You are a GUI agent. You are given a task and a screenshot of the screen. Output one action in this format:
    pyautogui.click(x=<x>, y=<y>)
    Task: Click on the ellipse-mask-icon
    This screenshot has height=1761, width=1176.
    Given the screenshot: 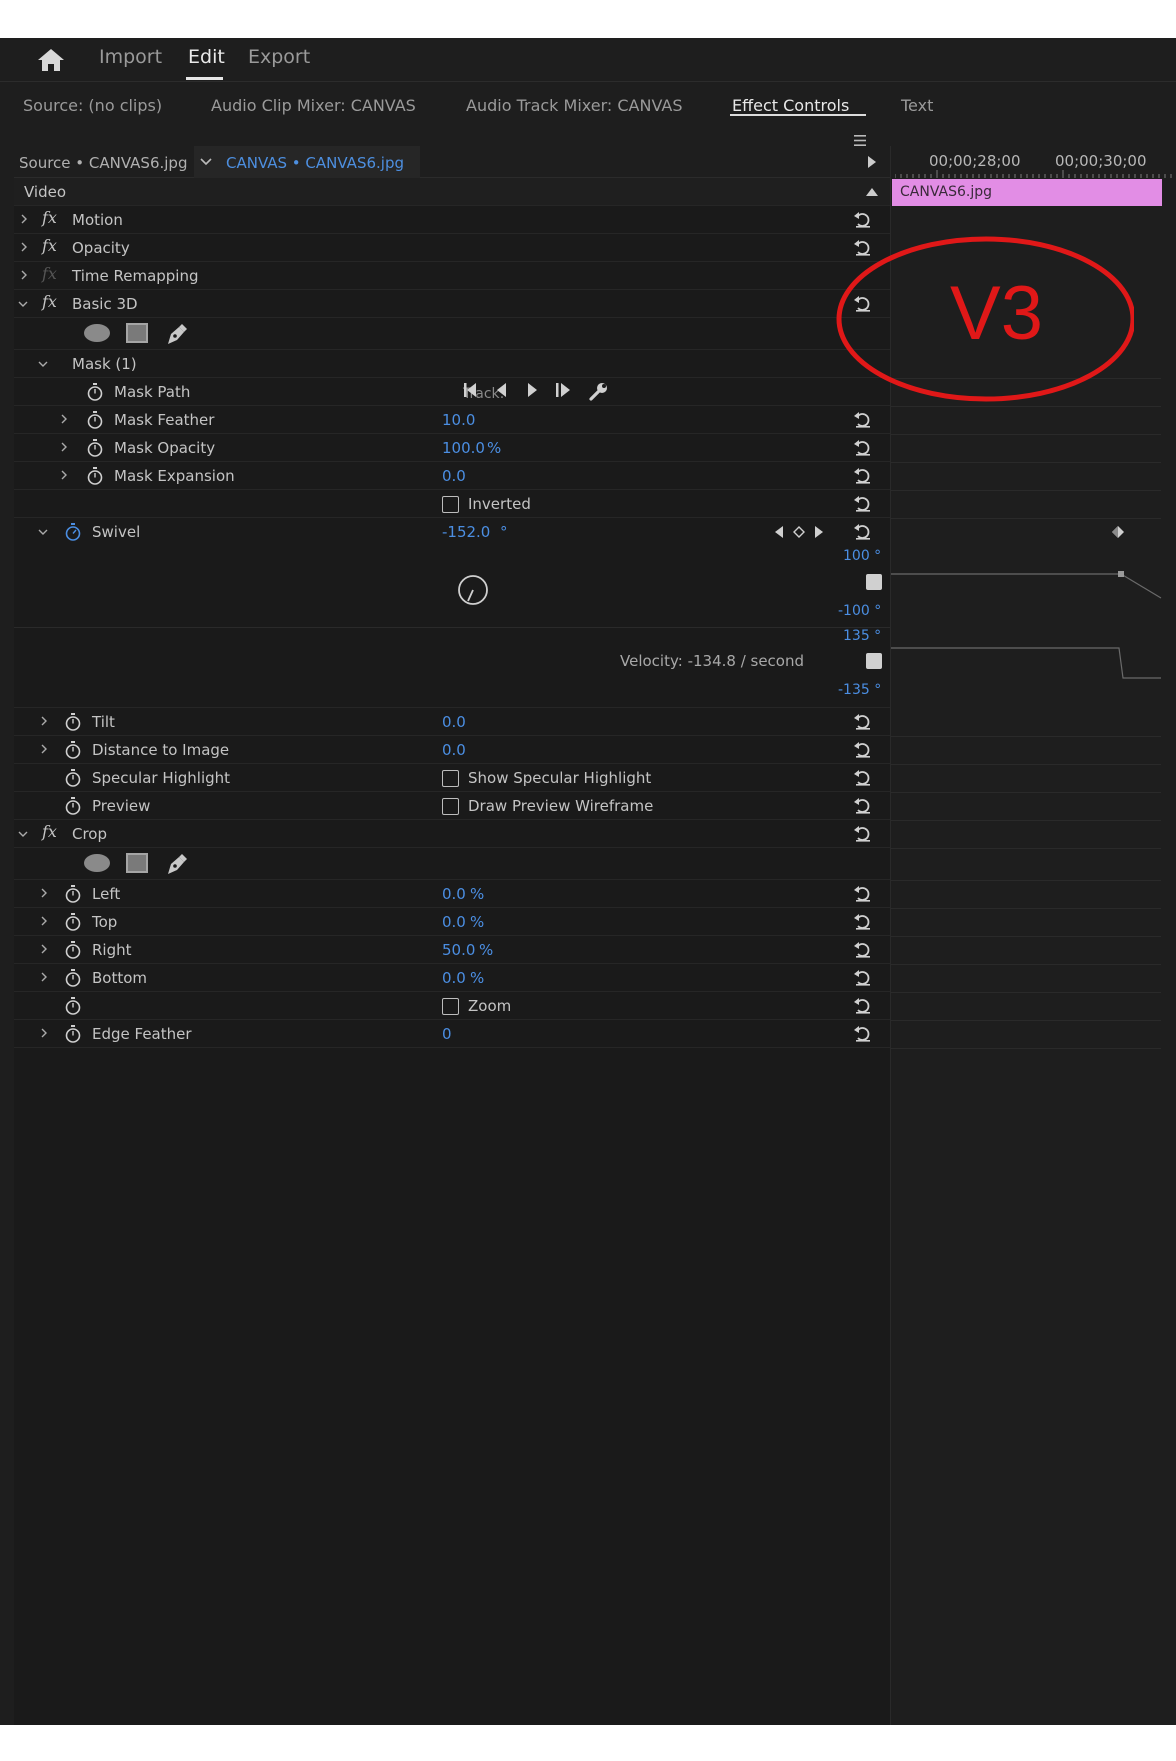 What is the action you would take?
    pyautogui.click(x=97, y=333)
    